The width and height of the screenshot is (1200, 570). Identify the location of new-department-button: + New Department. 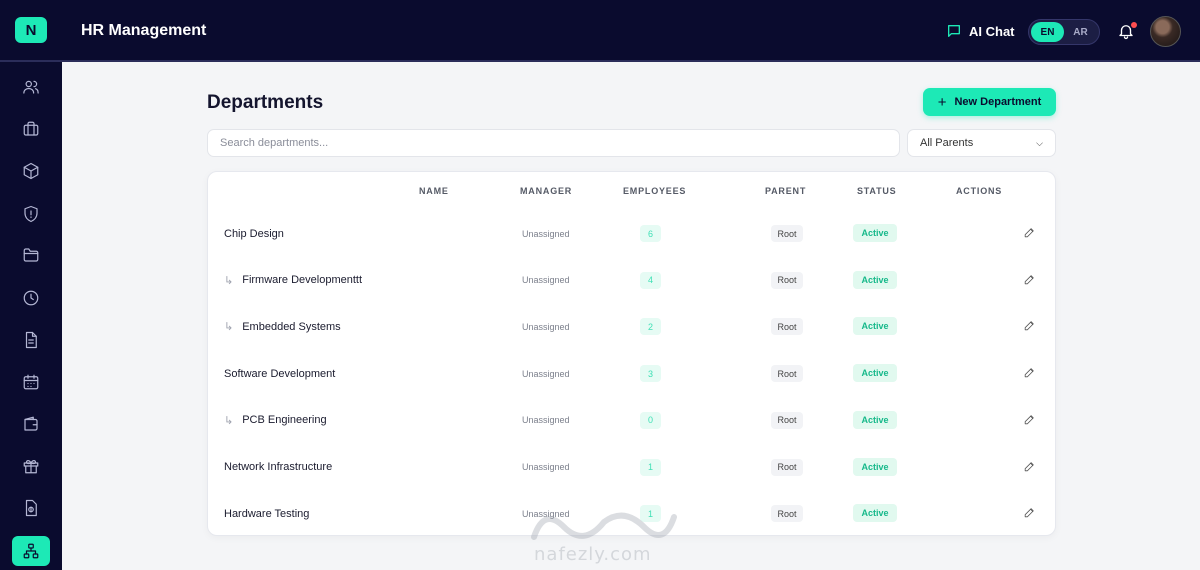
(989, 102).